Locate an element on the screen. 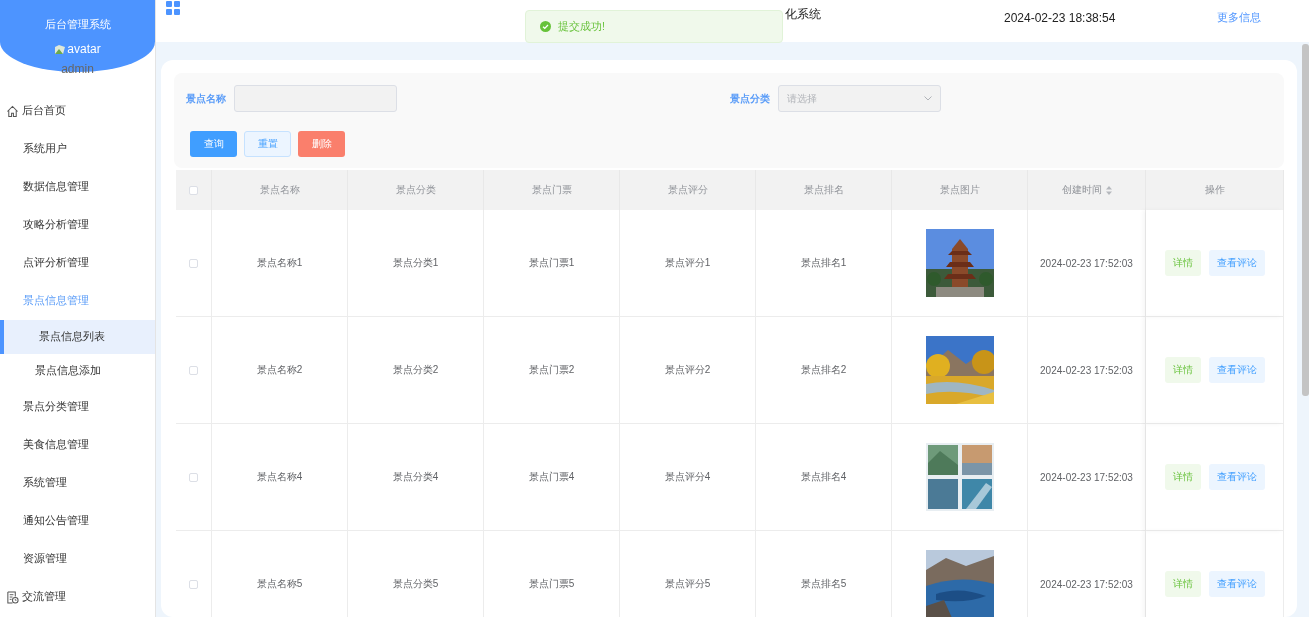 Image resolution: width=1309 pixels, height=617 pixels. column-header: 景点图片 is located at coordinates (960, 190).